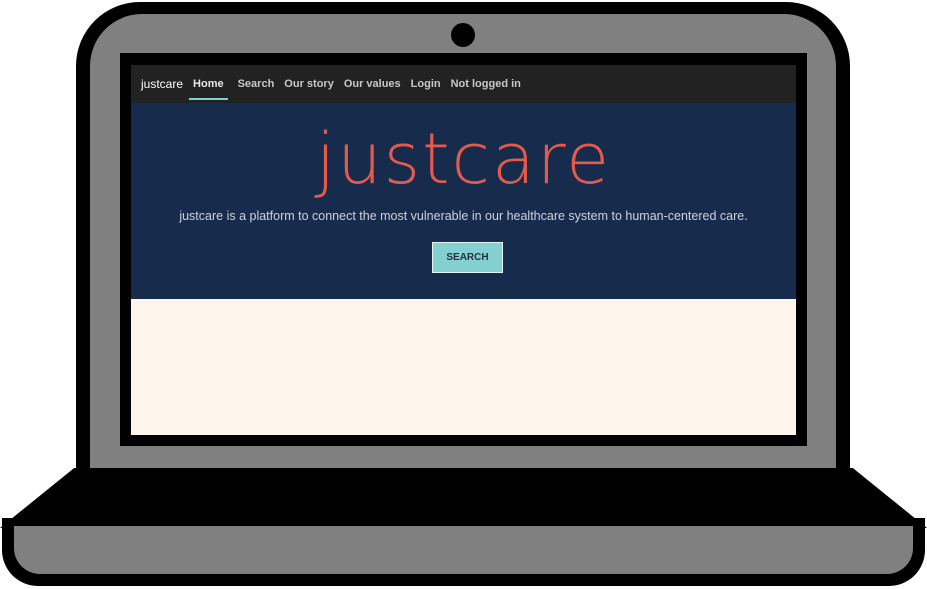 This screenshot has height=589, width=927. What do you see at coordinates (309, 84) in the screenshot?
I see `nav-our-story: Our story` at bounding box center [309, 84].